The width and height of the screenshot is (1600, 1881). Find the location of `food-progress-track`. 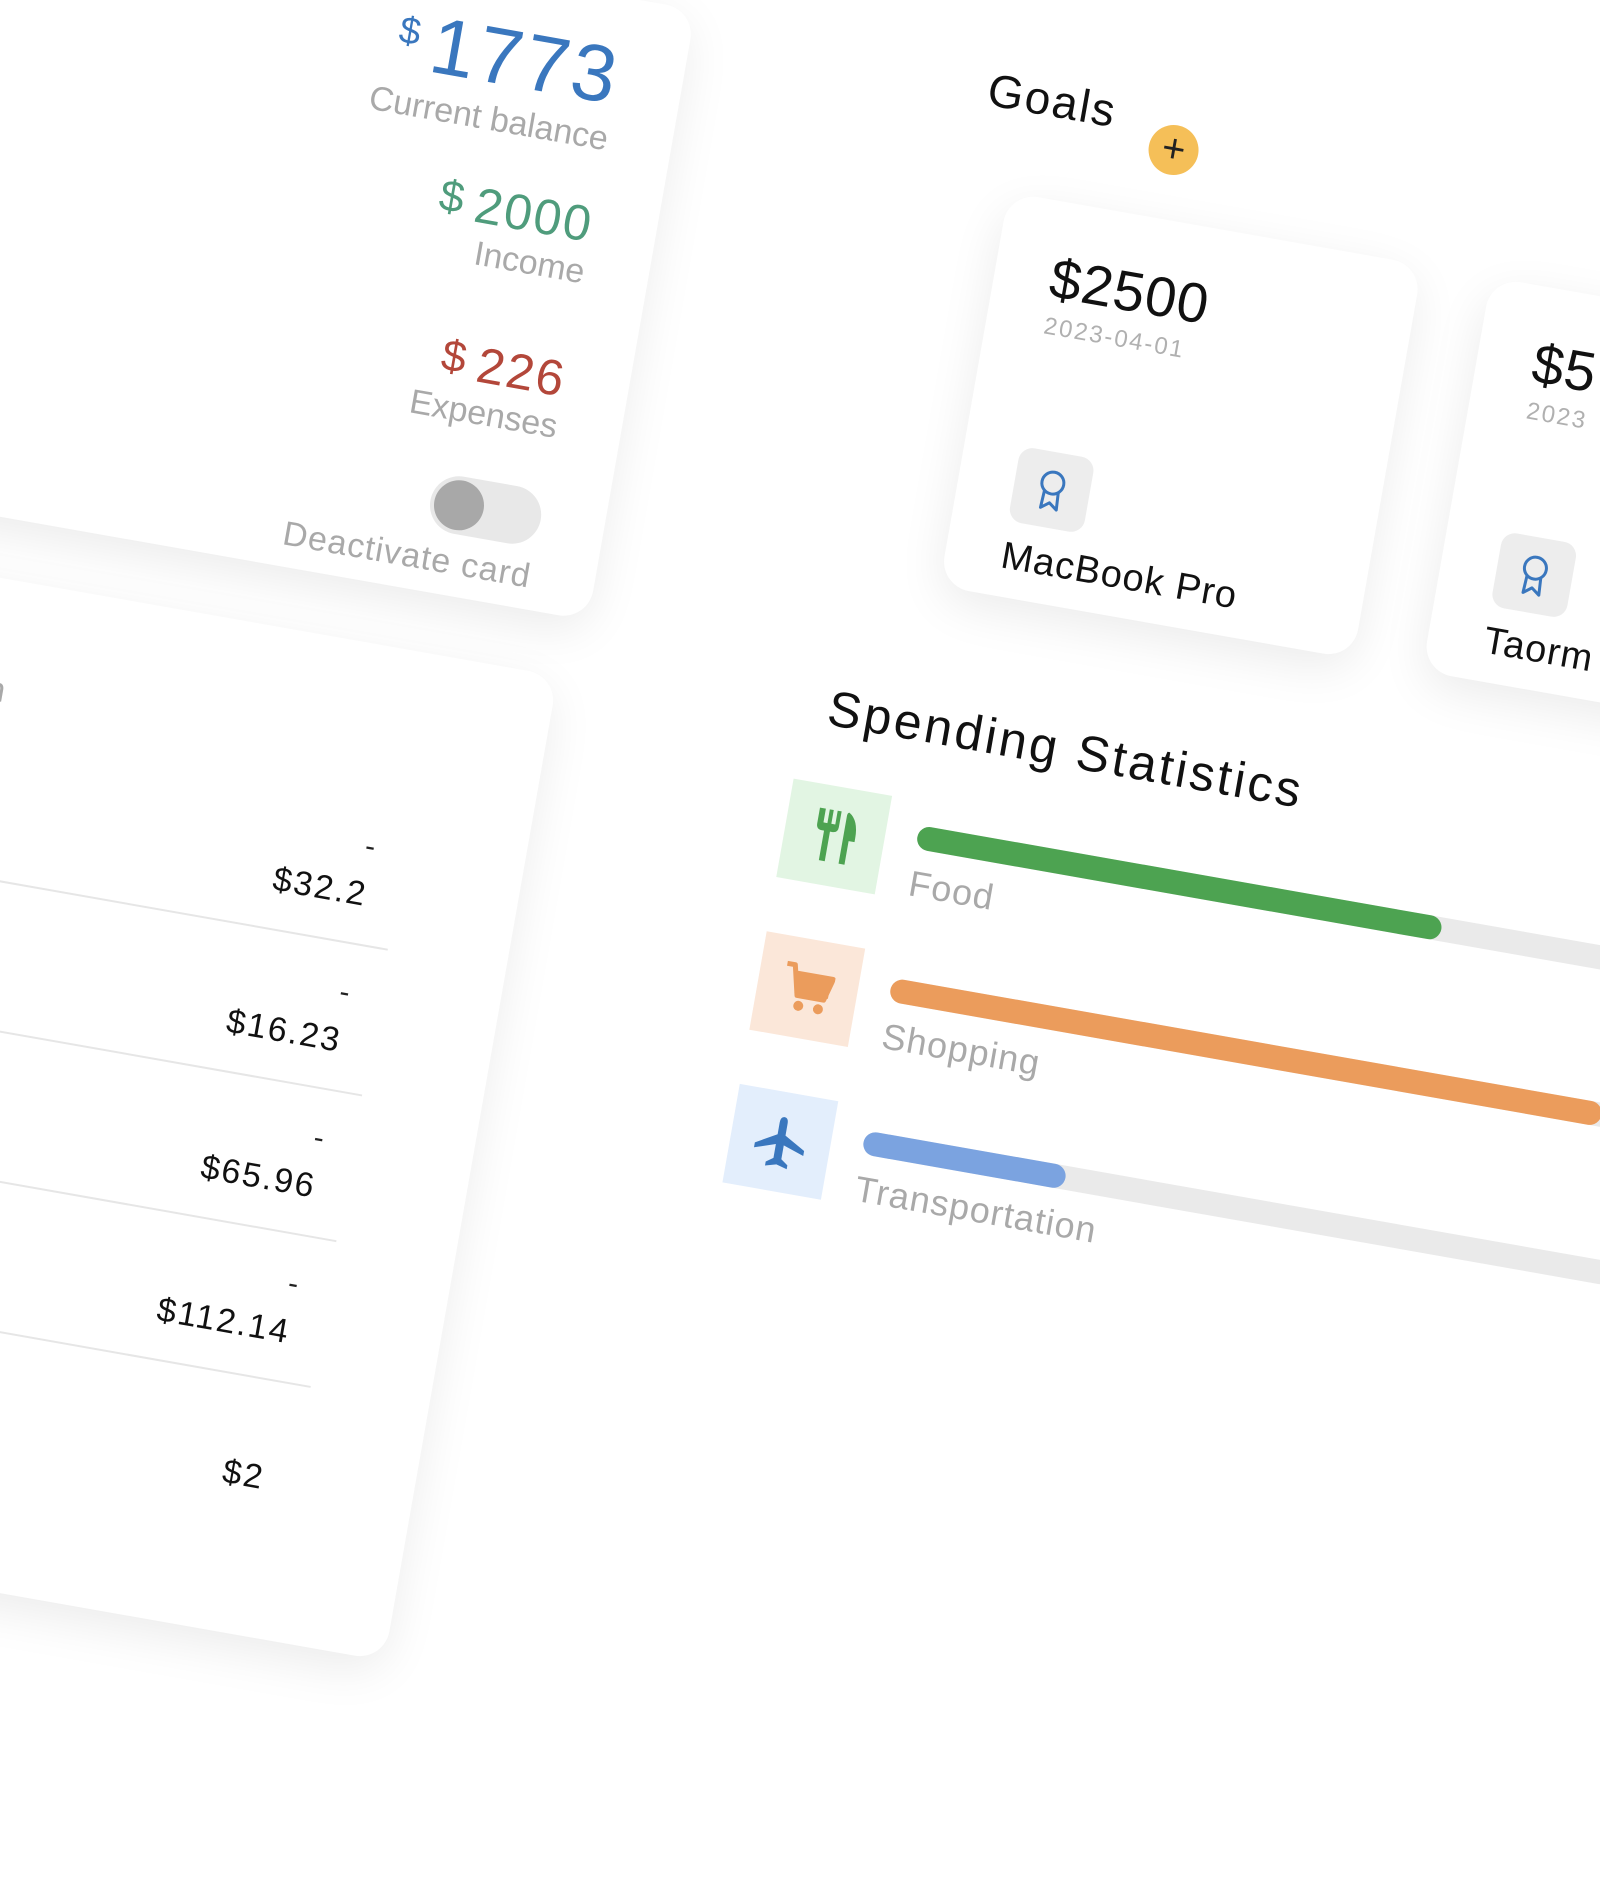

food-progress-track is located at coordinates (1257, 903).